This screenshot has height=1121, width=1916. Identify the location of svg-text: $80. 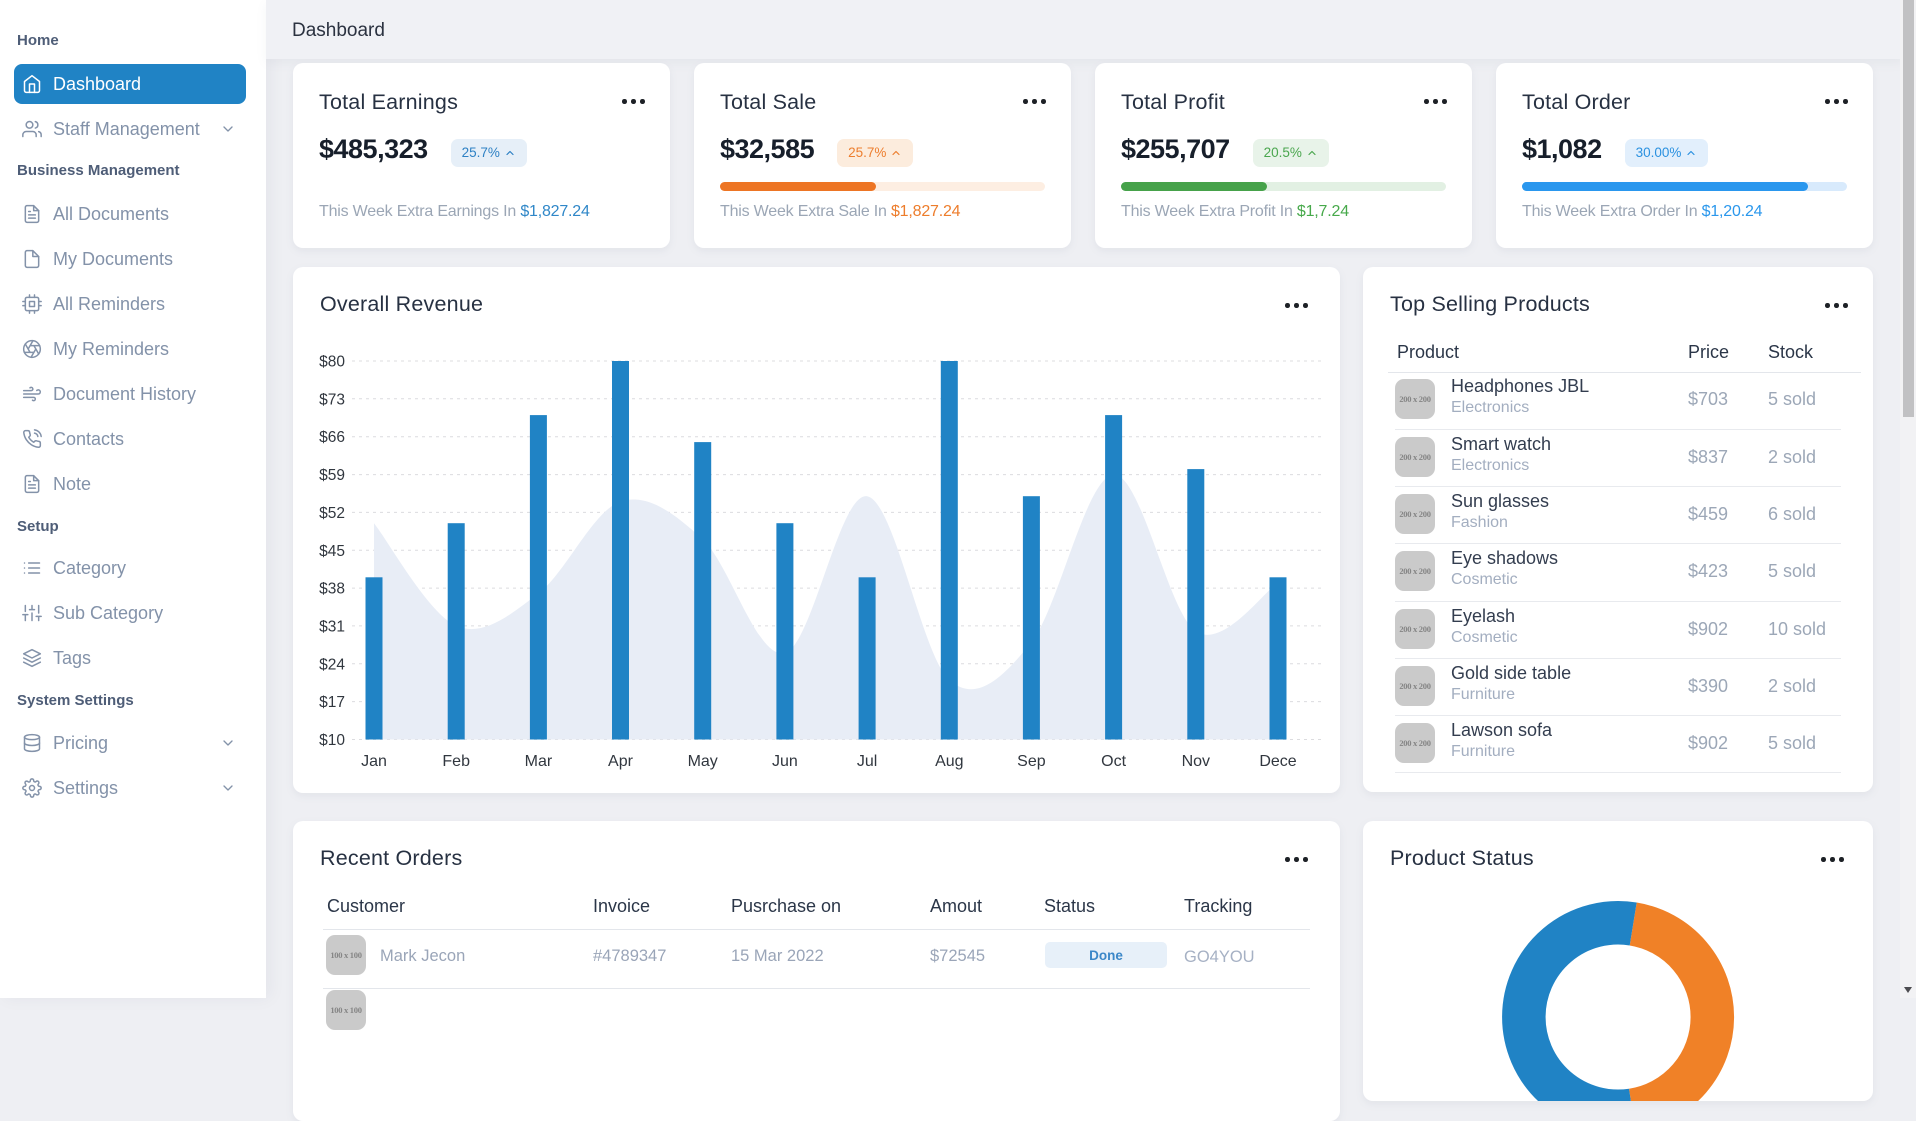
(332, 362).